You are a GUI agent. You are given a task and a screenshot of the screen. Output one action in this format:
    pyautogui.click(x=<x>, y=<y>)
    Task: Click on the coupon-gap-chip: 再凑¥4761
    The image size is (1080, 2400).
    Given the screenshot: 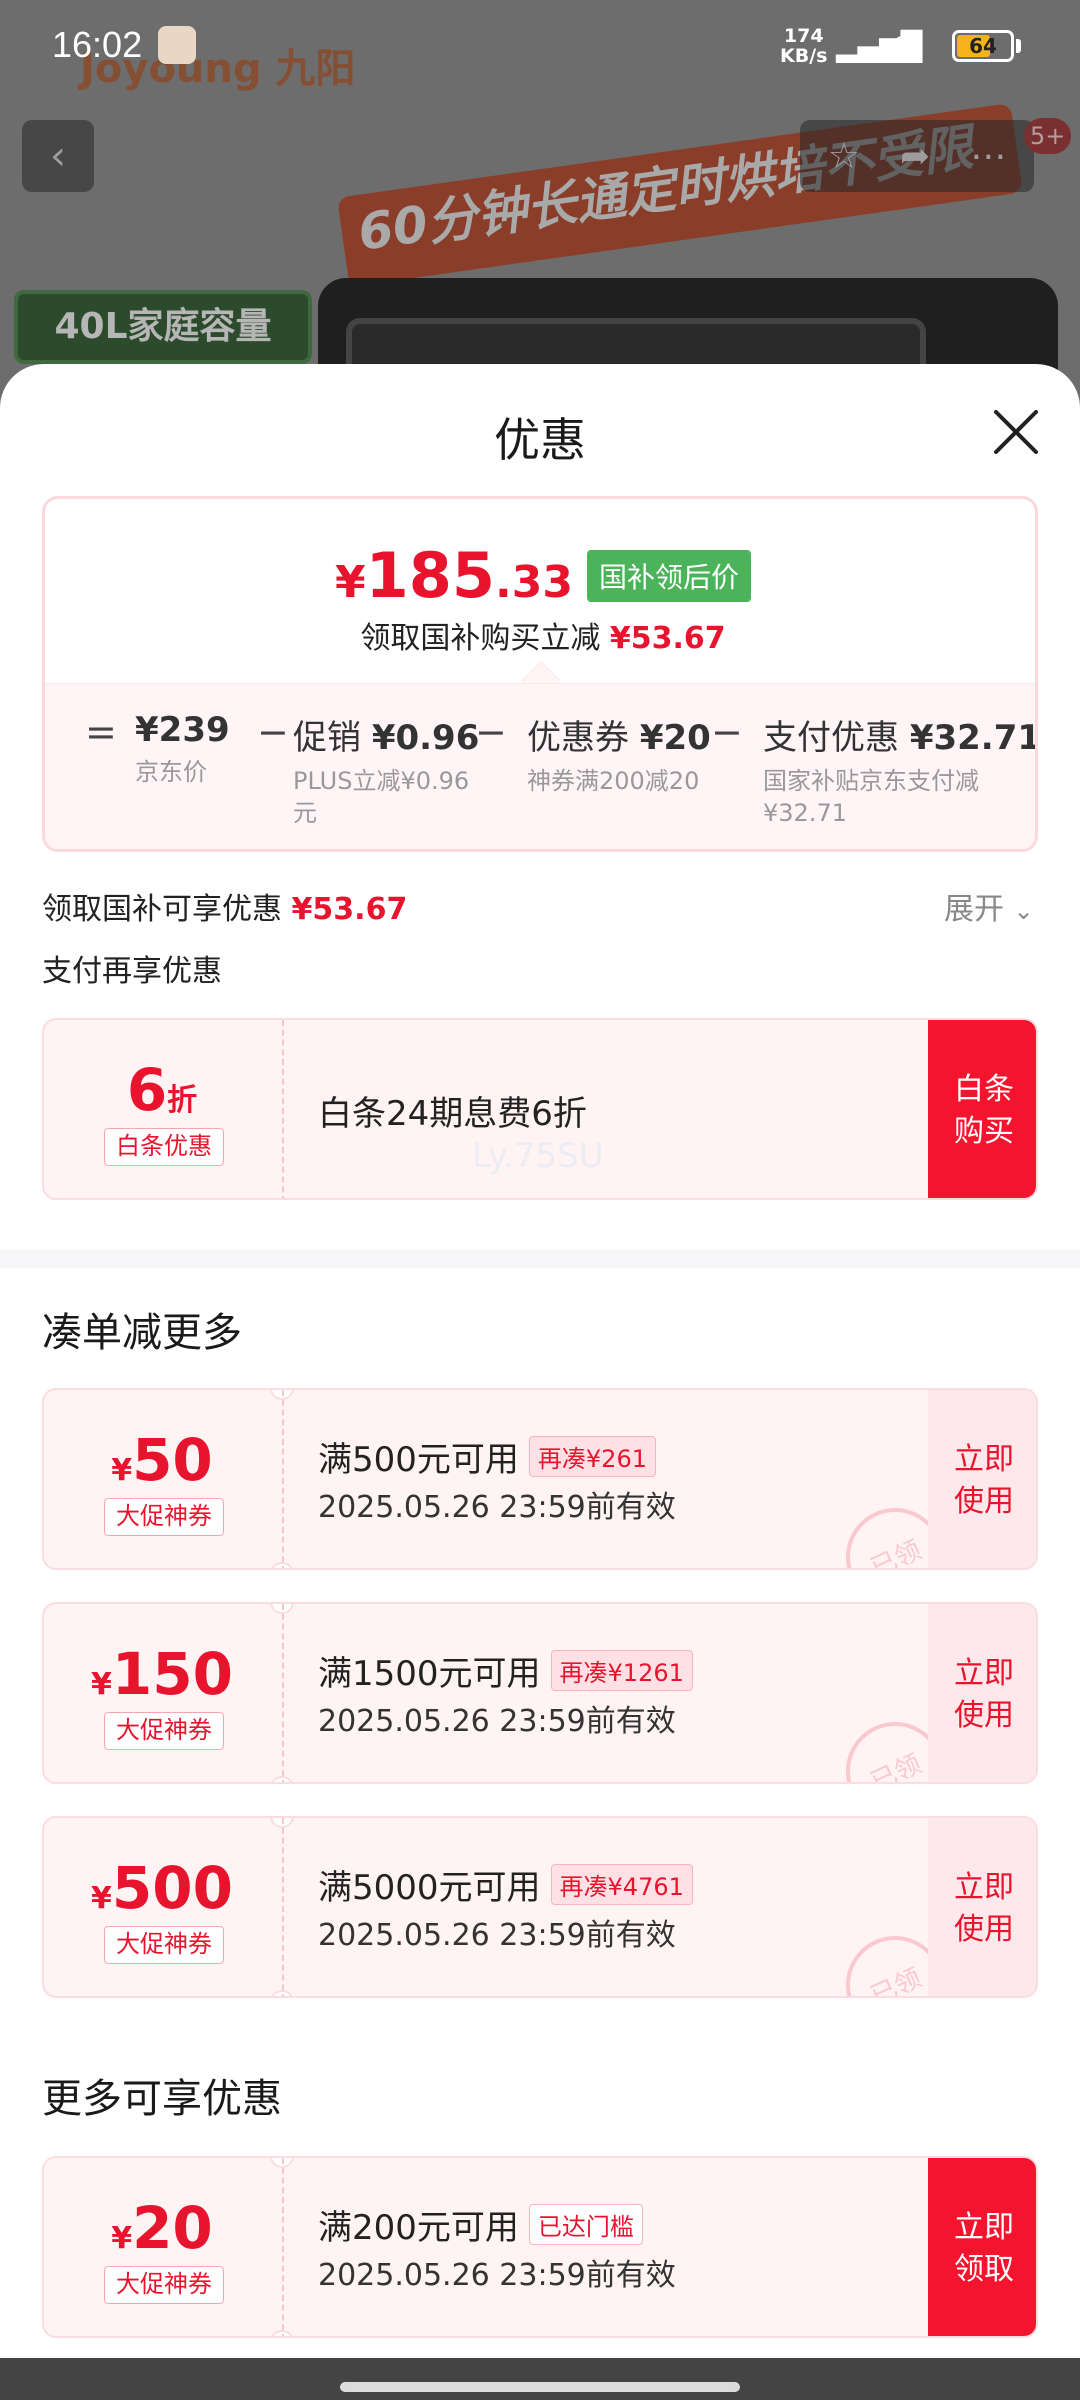 What is the action you would take?
    pyautogui.click(x=621, y=1884)
    